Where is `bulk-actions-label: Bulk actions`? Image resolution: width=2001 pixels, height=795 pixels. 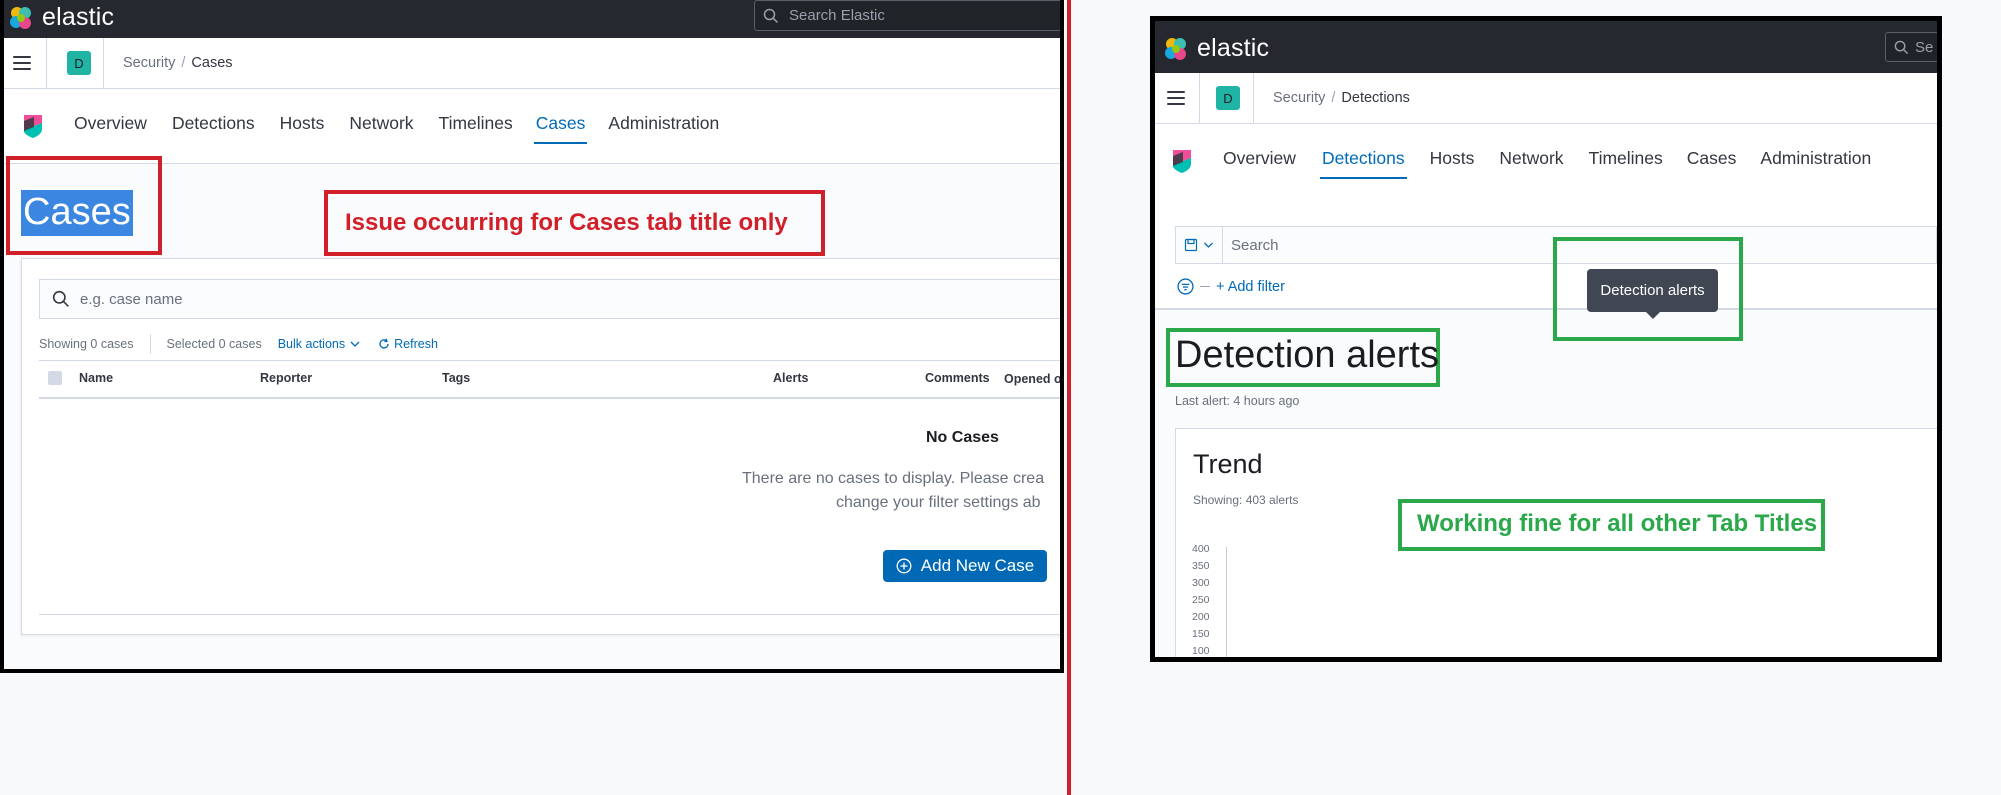
bulk-actions-label: Bulk actions is located at coordinates (311, 344).